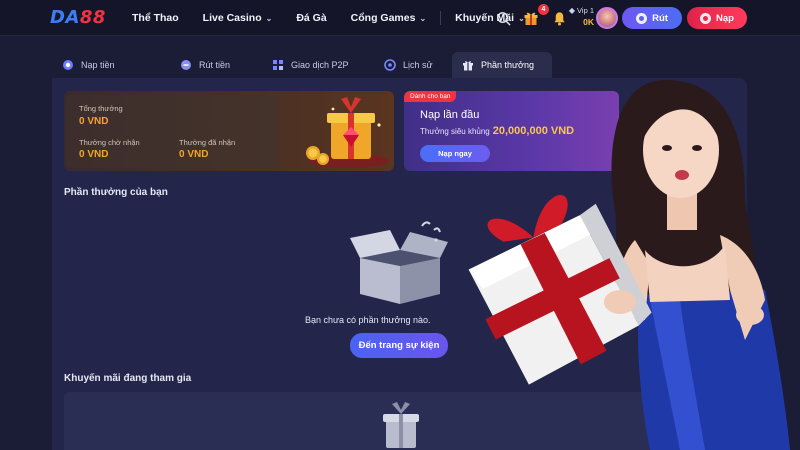 The width and height of the screenshot is (800, 450). I want to click on logo-text-da: DA, so click(65, 17).